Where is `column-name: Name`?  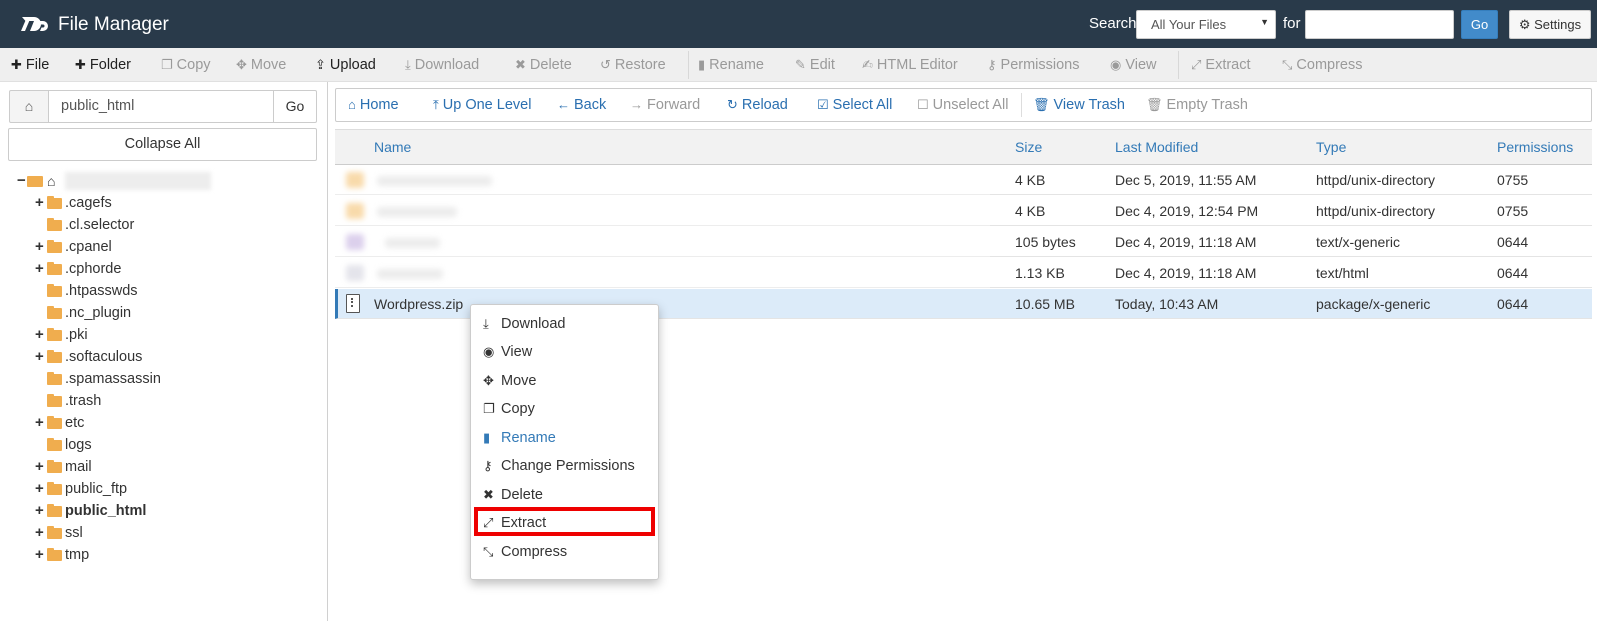 column-name: Name is located at coordinates (392, 147).